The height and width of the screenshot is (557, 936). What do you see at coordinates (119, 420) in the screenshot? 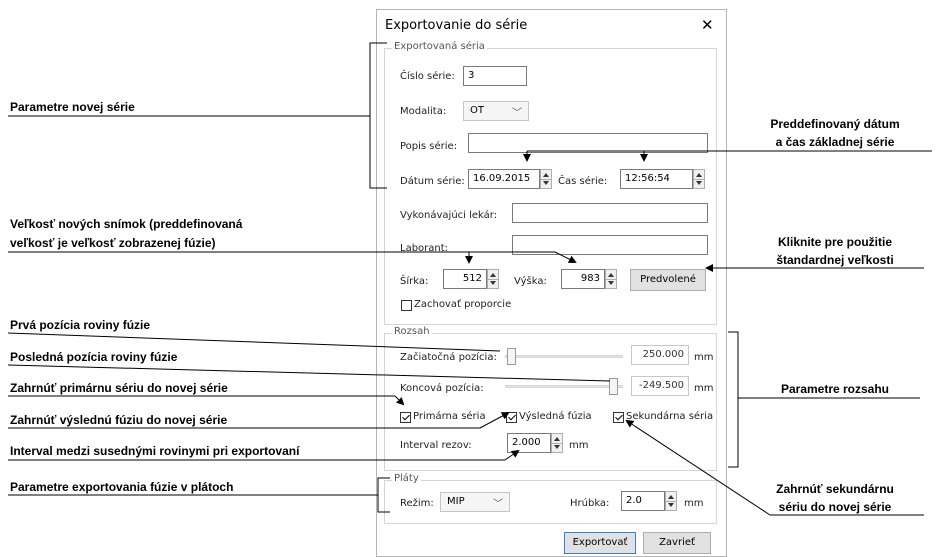
I see `annotation-include-result: Zahrnúť výslednú fúziu do novej série` at bounding box center [119, 420].